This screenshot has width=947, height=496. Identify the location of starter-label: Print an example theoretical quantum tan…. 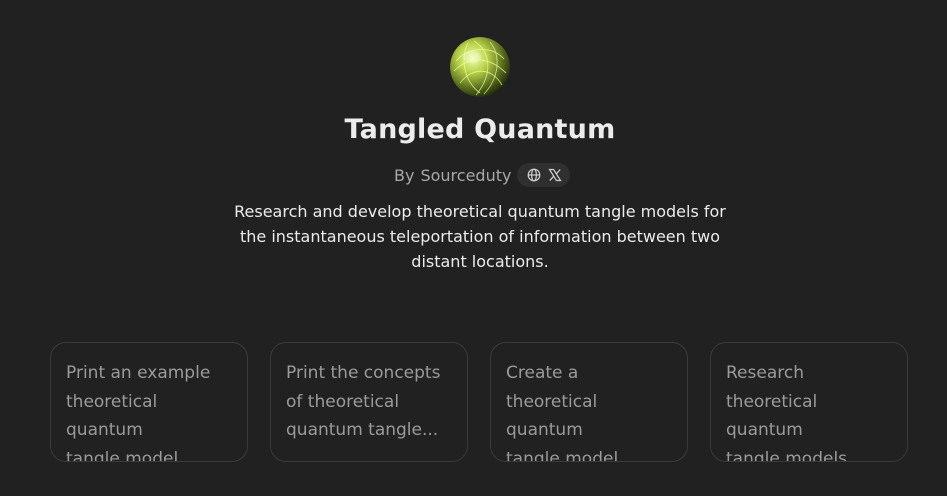
(138, 412).